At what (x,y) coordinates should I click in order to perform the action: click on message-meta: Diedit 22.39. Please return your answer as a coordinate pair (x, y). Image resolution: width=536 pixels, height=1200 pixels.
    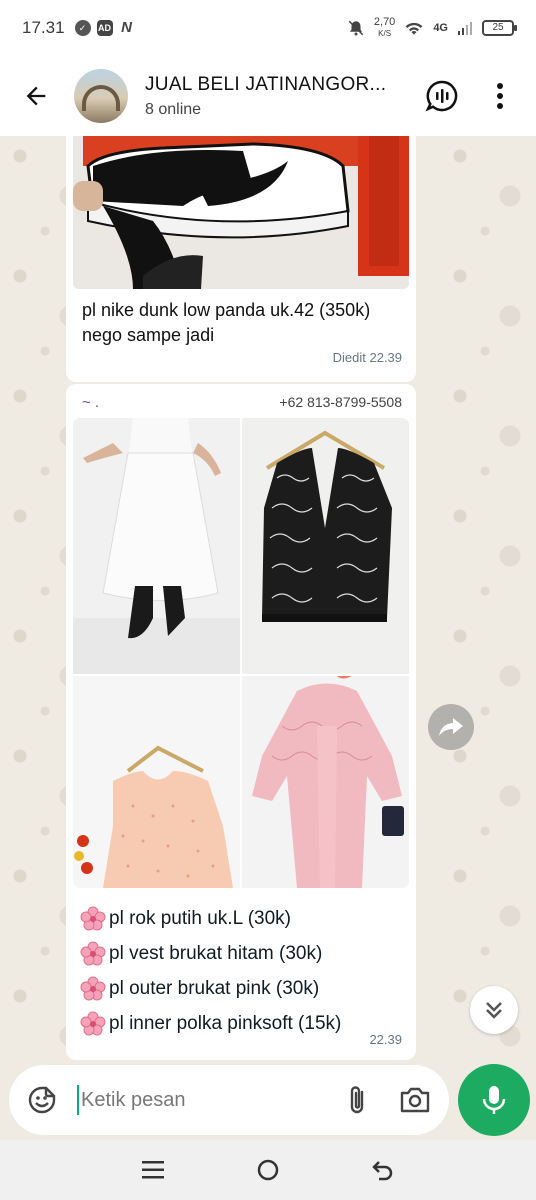
    Looking at the image, I should click on (367, 357).